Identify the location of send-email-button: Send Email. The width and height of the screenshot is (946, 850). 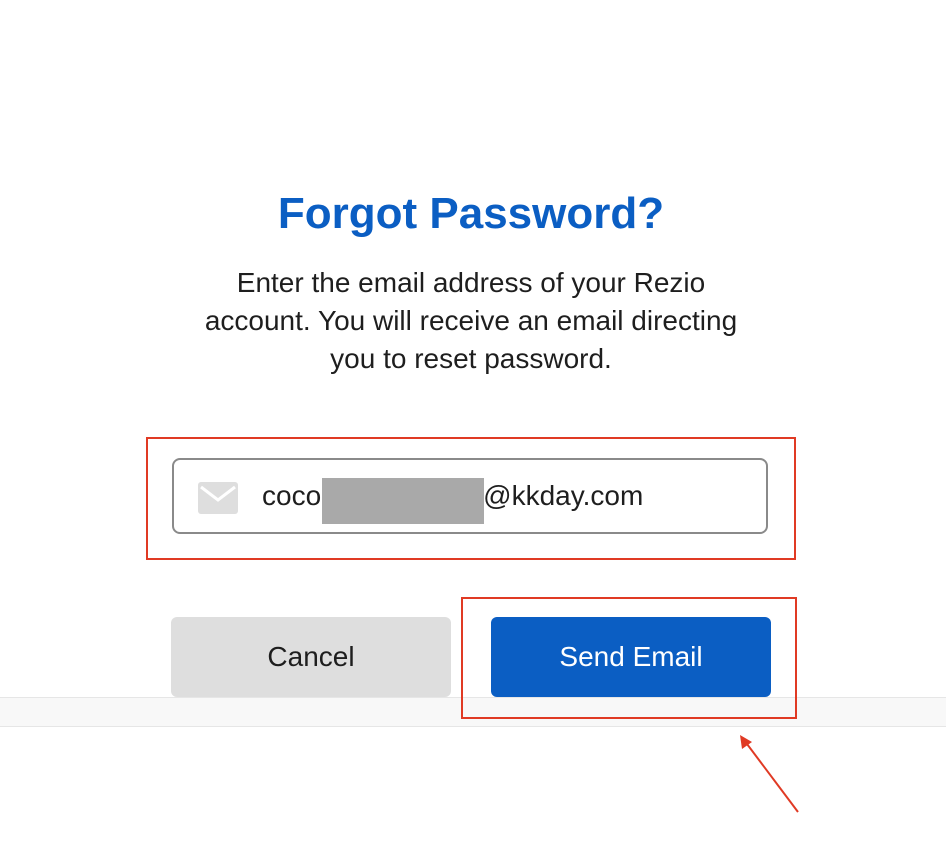
(631, 657).